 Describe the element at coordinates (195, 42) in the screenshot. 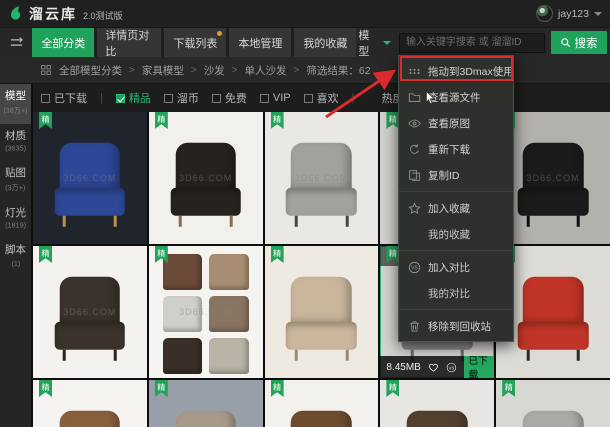

I see `tab-download-list: 下载列表` at that location.